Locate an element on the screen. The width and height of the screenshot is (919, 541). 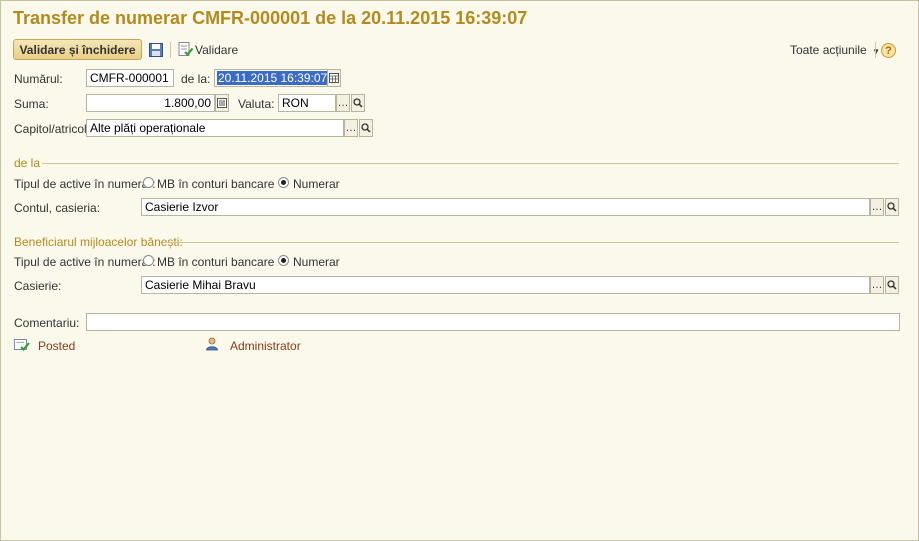
sum-field: 1.800,00 is located at coordinates (150, 103).